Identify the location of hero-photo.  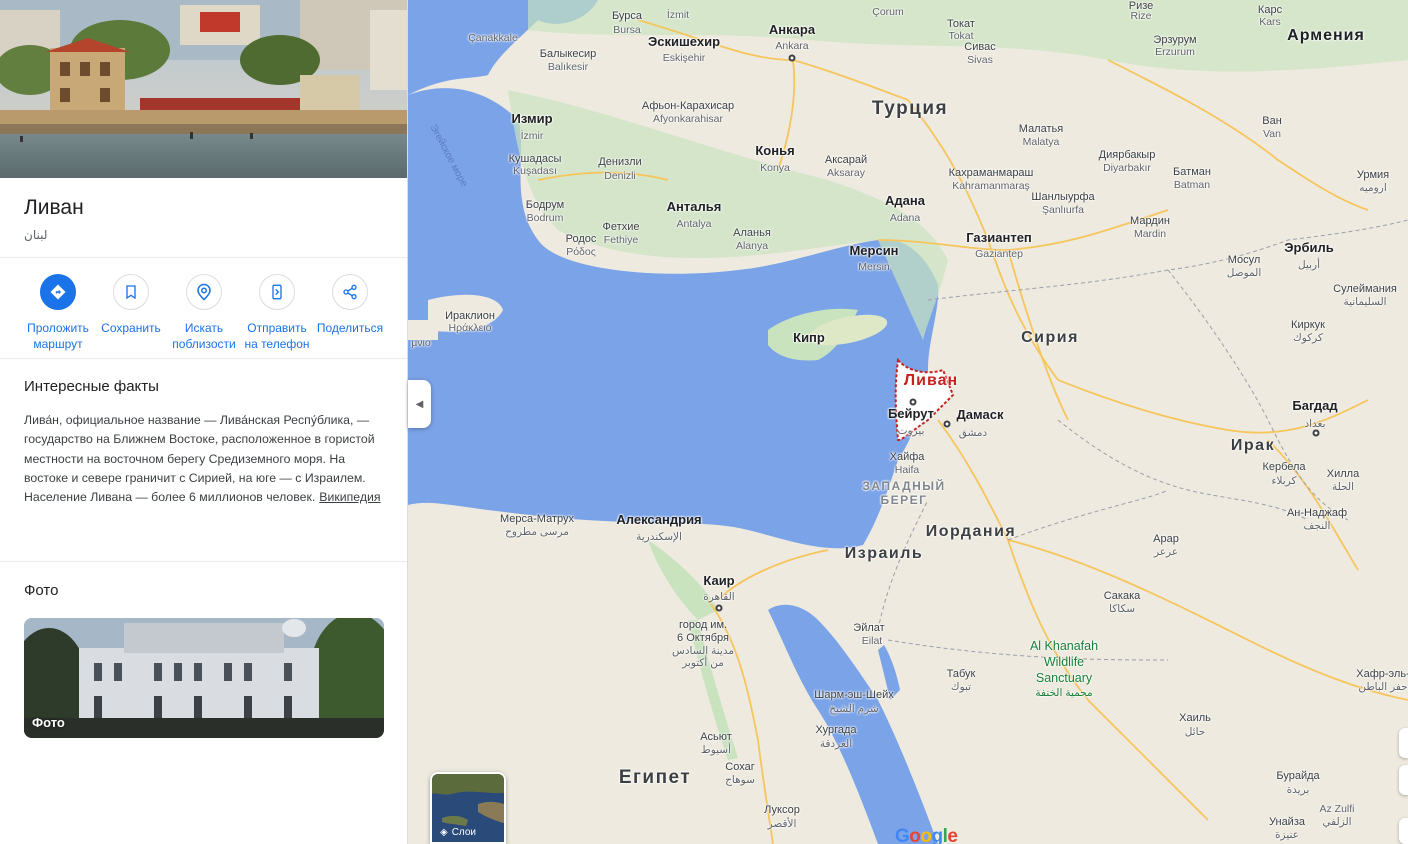
(203, 89).